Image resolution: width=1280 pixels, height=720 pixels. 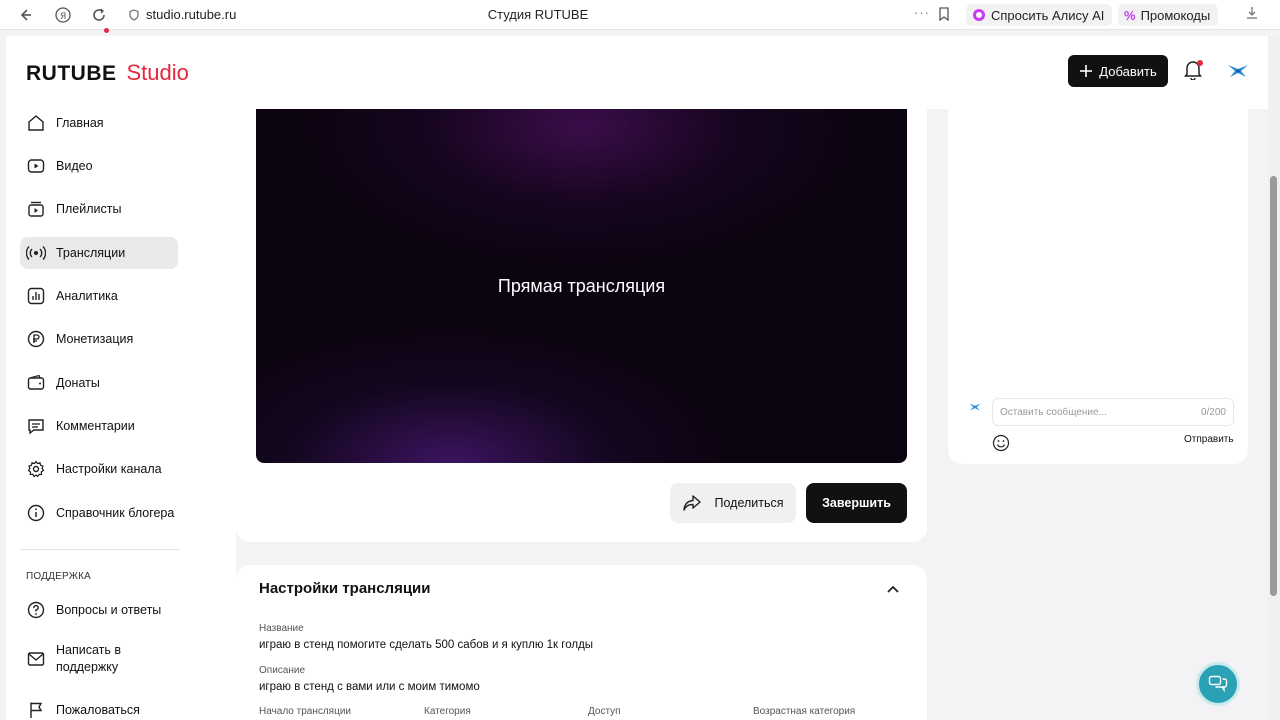 I want to click on sidebar-item-monetization: Монетизация, so click(x=99, y=339).